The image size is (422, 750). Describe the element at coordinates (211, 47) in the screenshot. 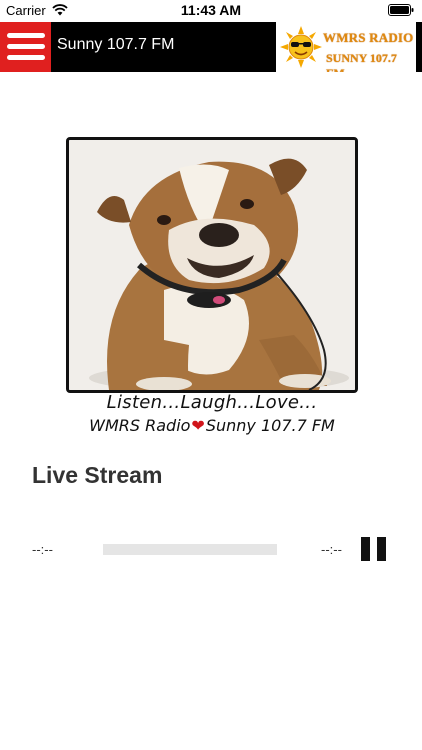

I see `nav-bar: Sunny 107.7 FM WMRS RADIO SUNNY 107.7 FM` at that location.